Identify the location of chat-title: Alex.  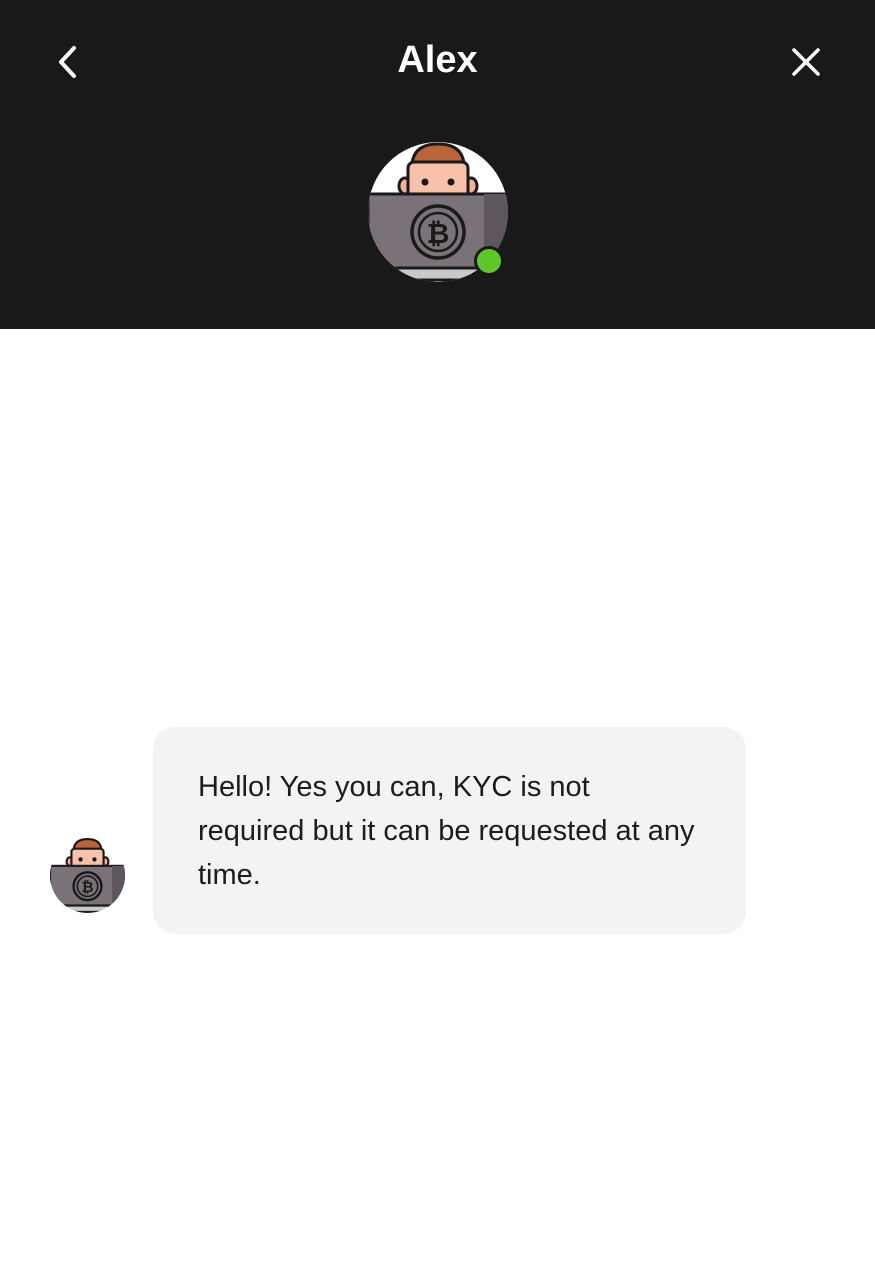
(437, 60).